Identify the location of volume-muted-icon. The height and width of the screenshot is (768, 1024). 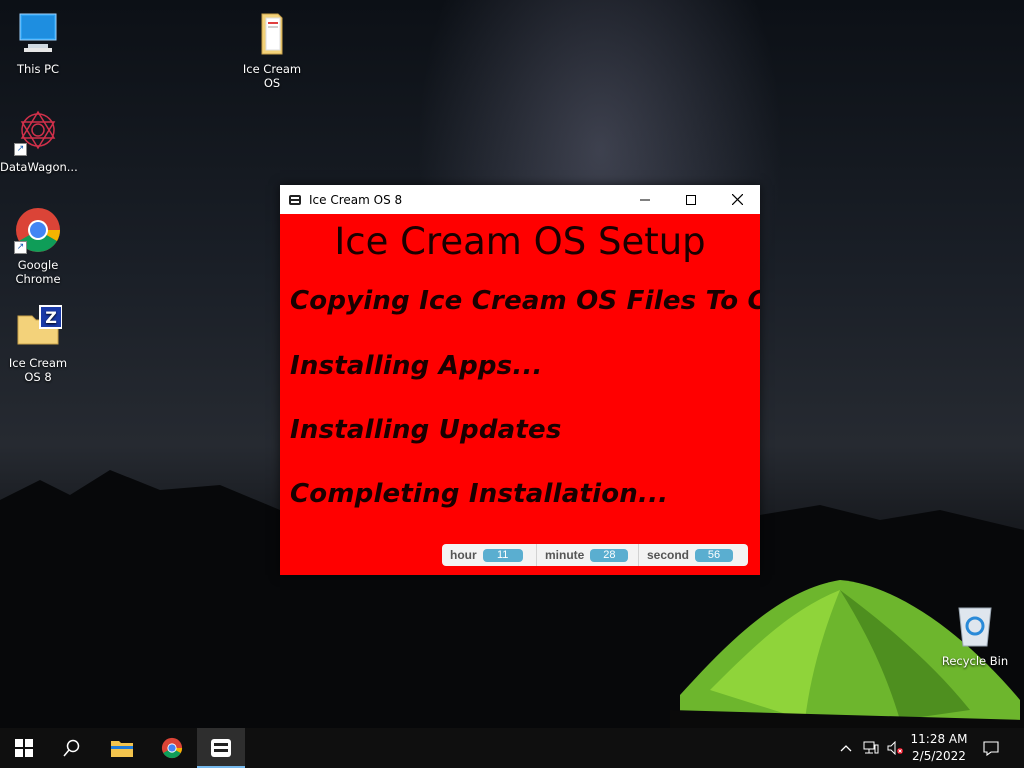
(895, 748).